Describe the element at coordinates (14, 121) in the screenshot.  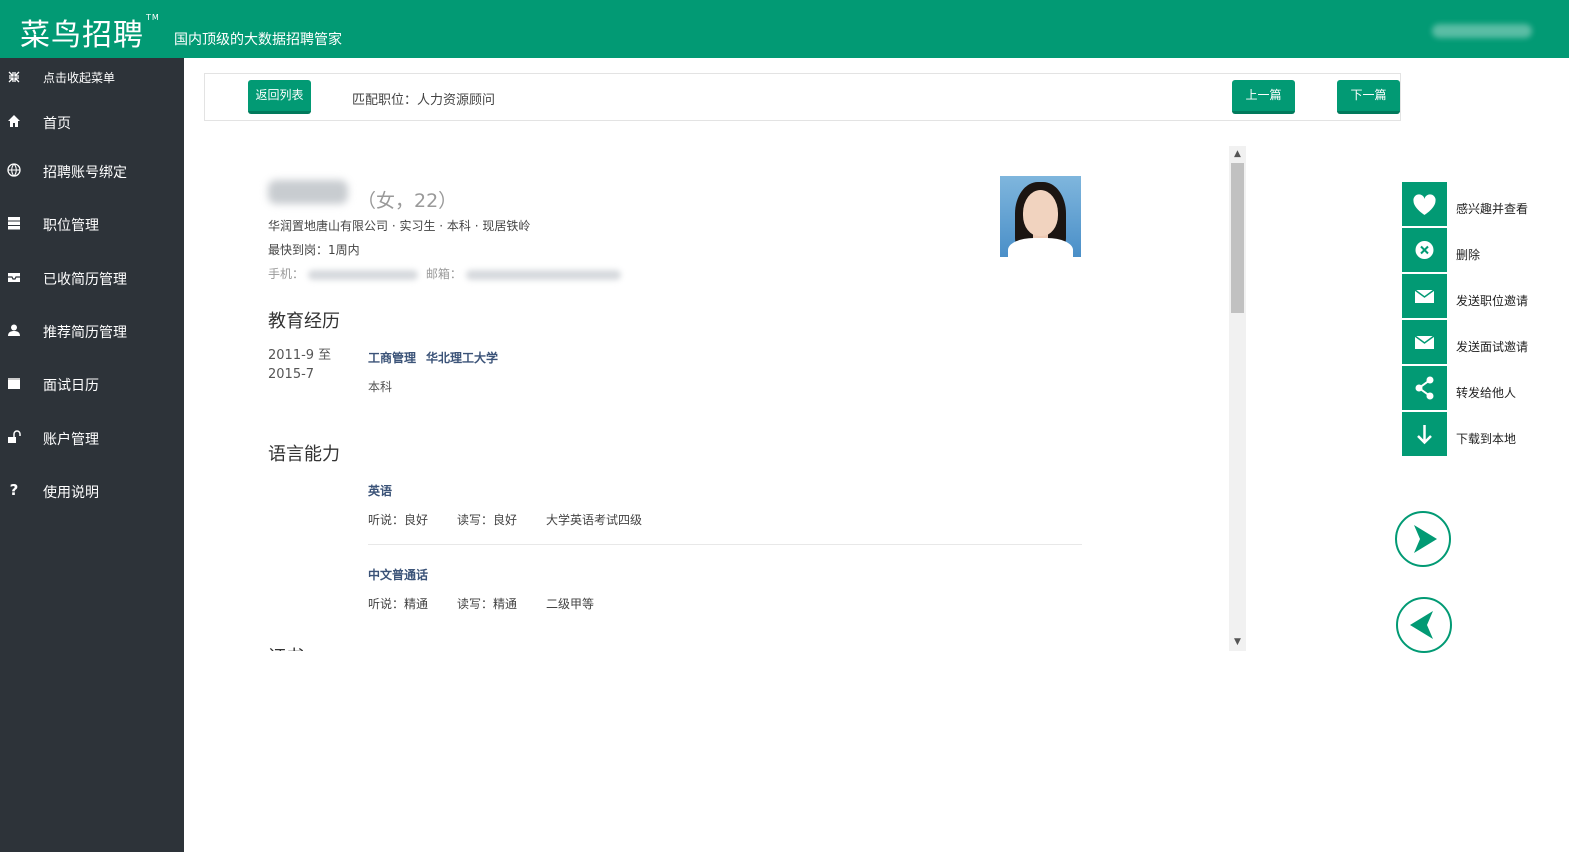
I see `home-icon` at that location.